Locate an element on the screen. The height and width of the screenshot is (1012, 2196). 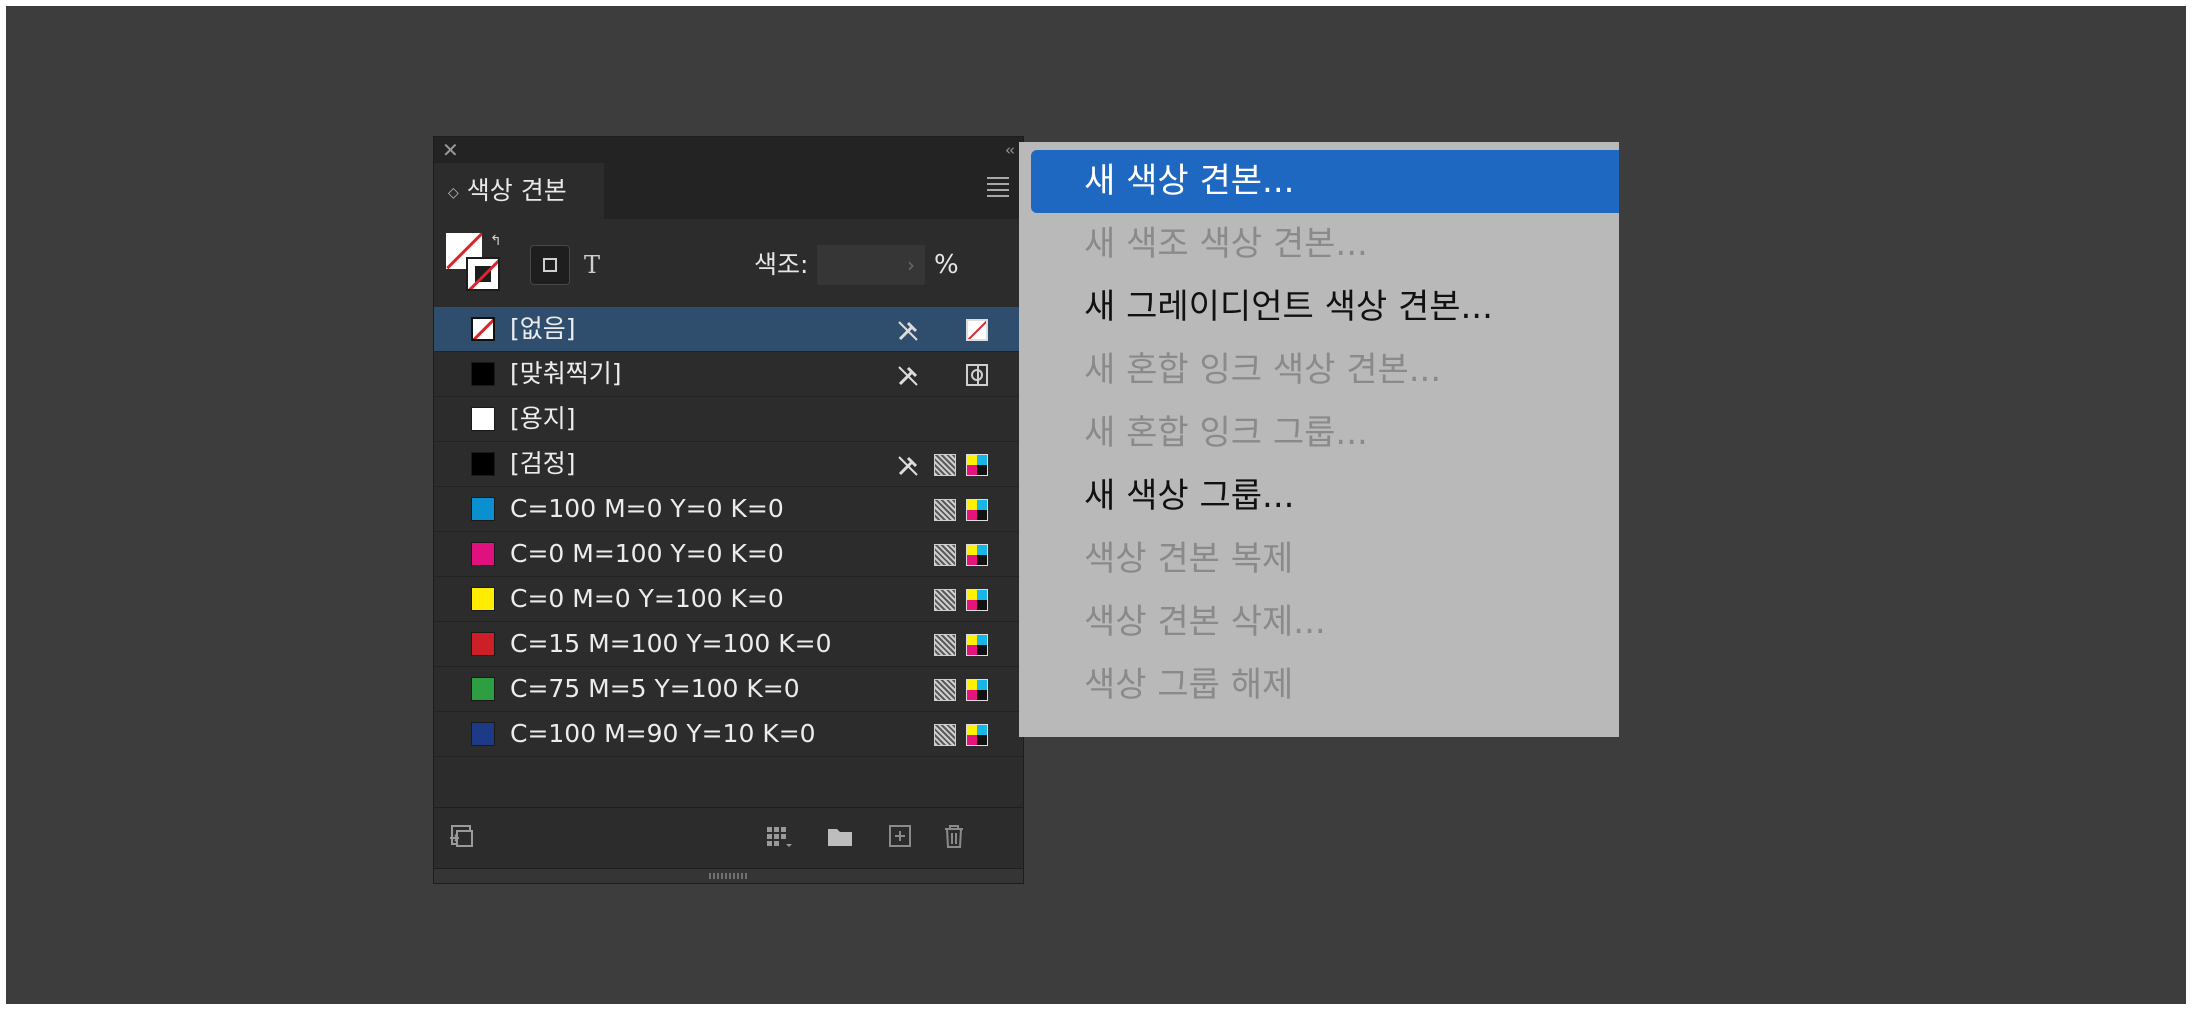
swatch-name: C=100 M=90 Y=10 K=0 is located at coordinates (663, 733).